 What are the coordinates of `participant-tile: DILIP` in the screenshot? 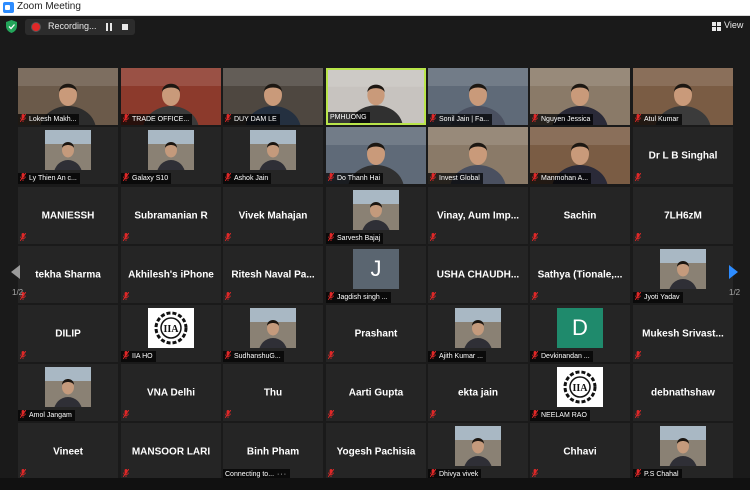 It's located at (68, 333).